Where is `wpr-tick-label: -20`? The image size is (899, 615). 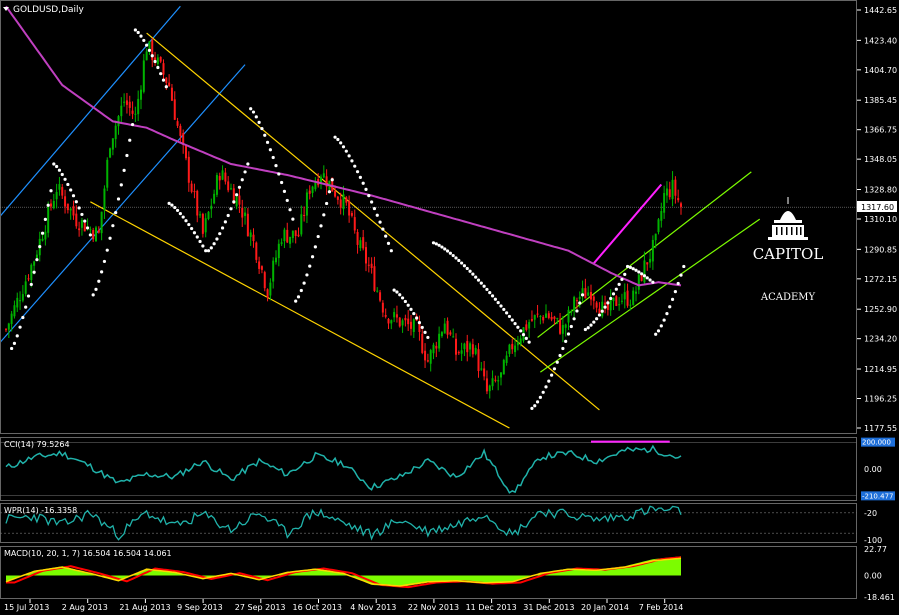 wpr-tick-label: -20 is located at coordinates (870, 513).